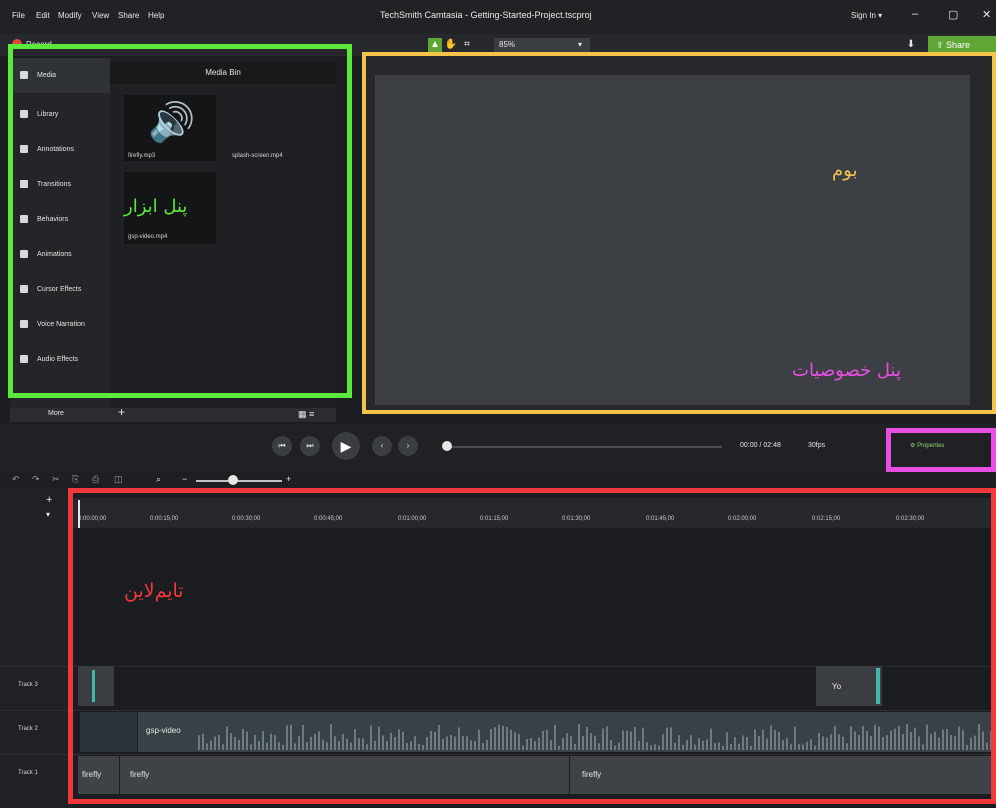 The height and width of the screenshot is (808, 996). What do you see at coordinates (233, 480) in the screenshot?
I see `timeline-zoom-handle` at bounding box center [233, 480].